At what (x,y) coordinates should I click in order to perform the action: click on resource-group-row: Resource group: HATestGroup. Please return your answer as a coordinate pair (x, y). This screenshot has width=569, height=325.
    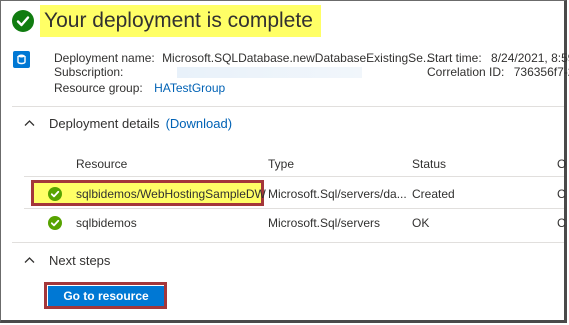
    Looking at the image, I should click on (139, 88).